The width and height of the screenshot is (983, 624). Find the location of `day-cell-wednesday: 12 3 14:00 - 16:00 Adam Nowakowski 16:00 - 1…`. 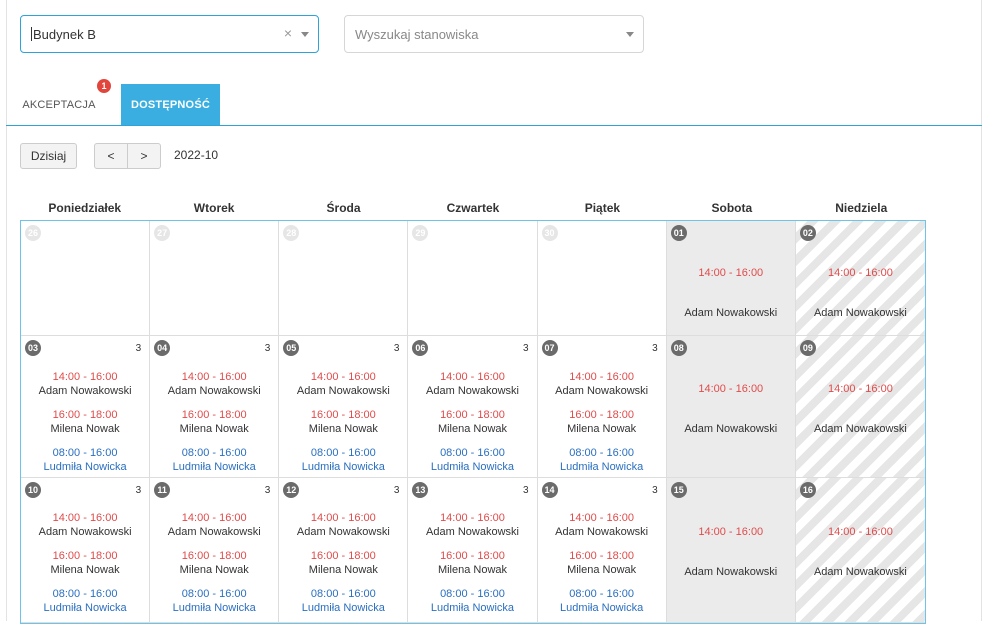

day-cell-wednesday: 12 3 14:00 - 16:00 Adam Nowakowski 16:00 - 1… is located at coordinates (344, 550).